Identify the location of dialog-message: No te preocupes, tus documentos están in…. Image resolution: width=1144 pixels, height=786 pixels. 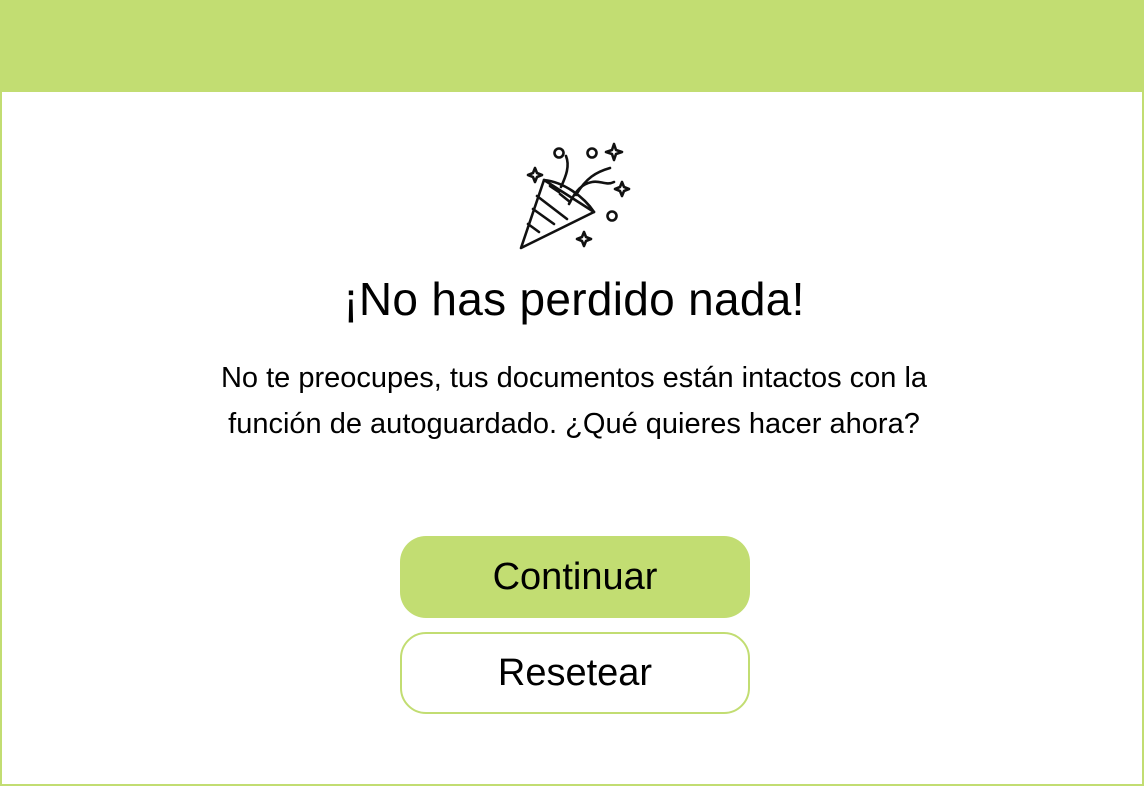
(574, 401).